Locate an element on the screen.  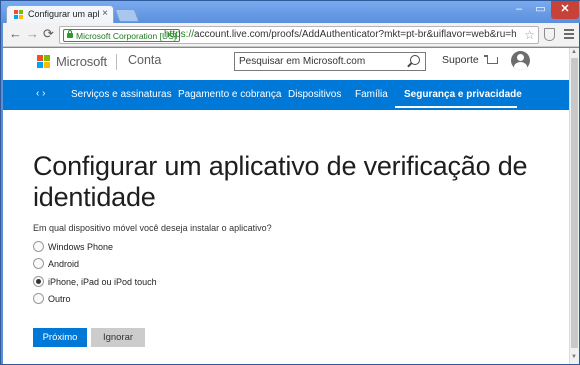
ev-identity-text: Microsoft Corporation [US] is located at coordinates (126, 36).